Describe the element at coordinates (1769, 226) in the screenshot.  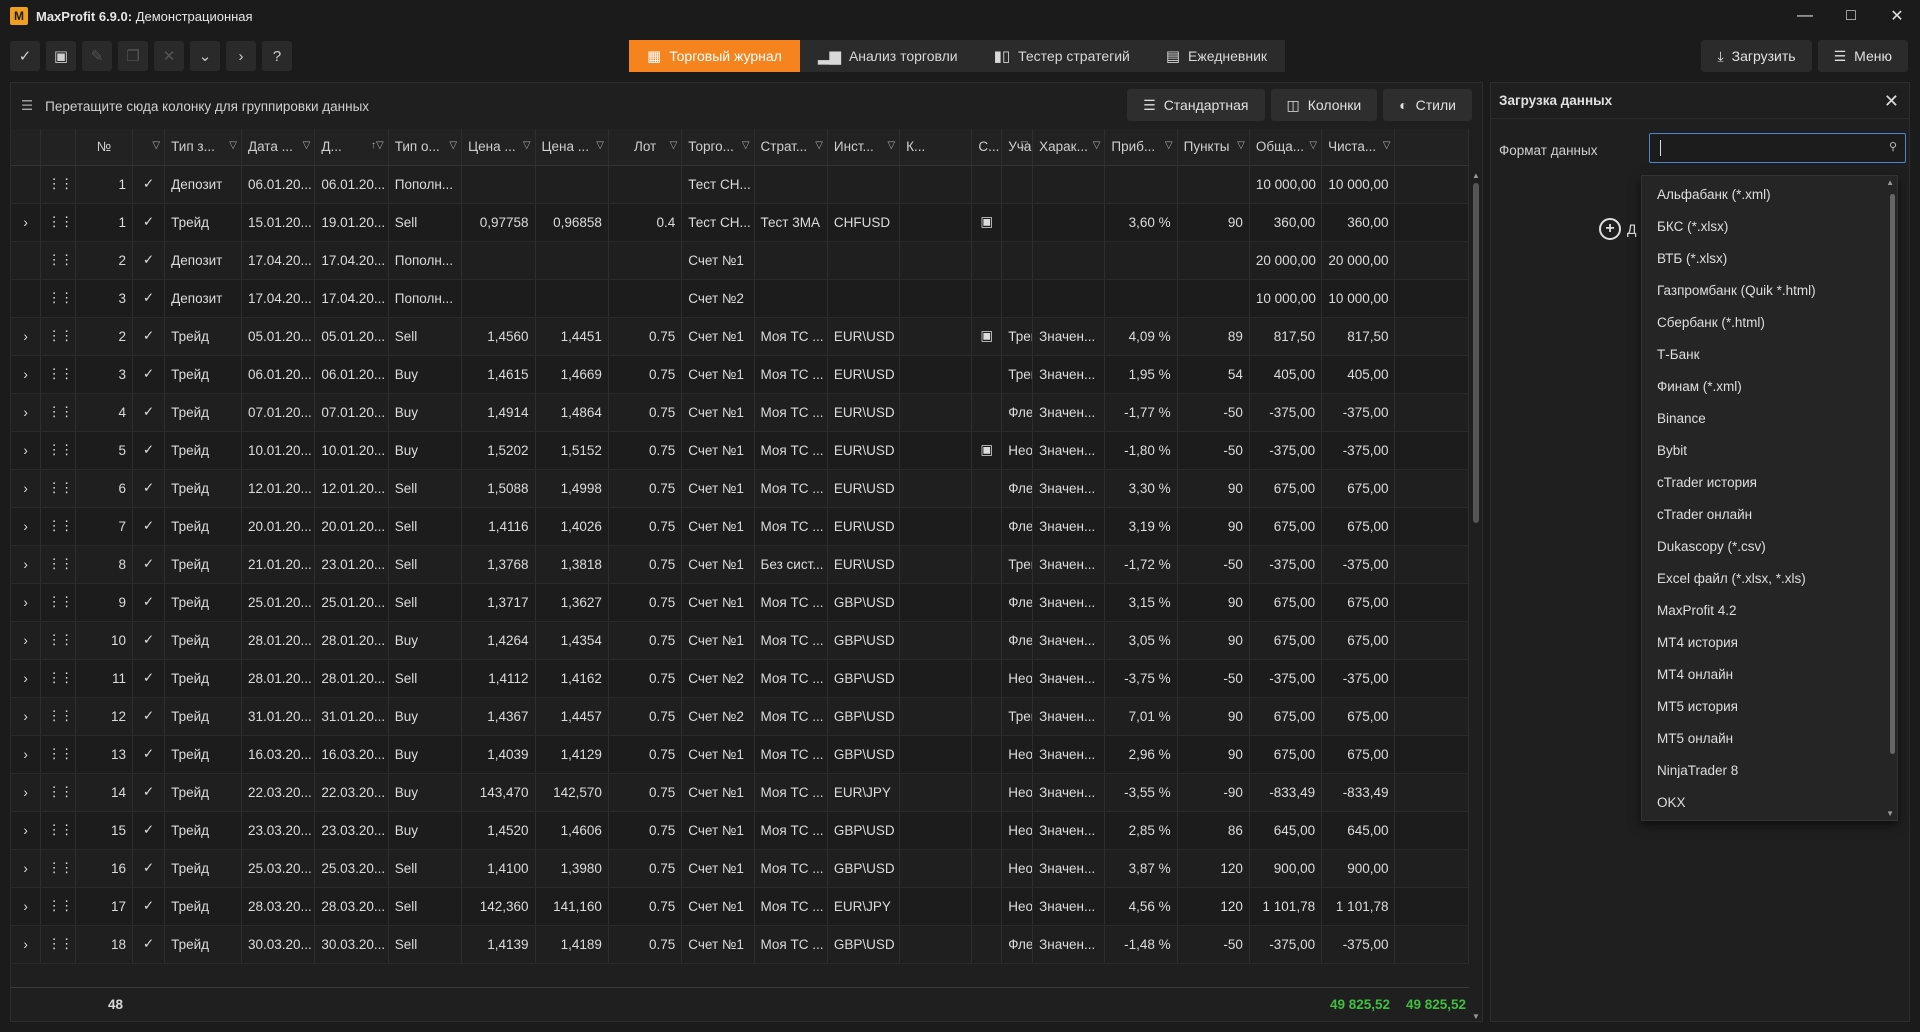
I see `format-option: БКС (*.xlsx)` at that location.